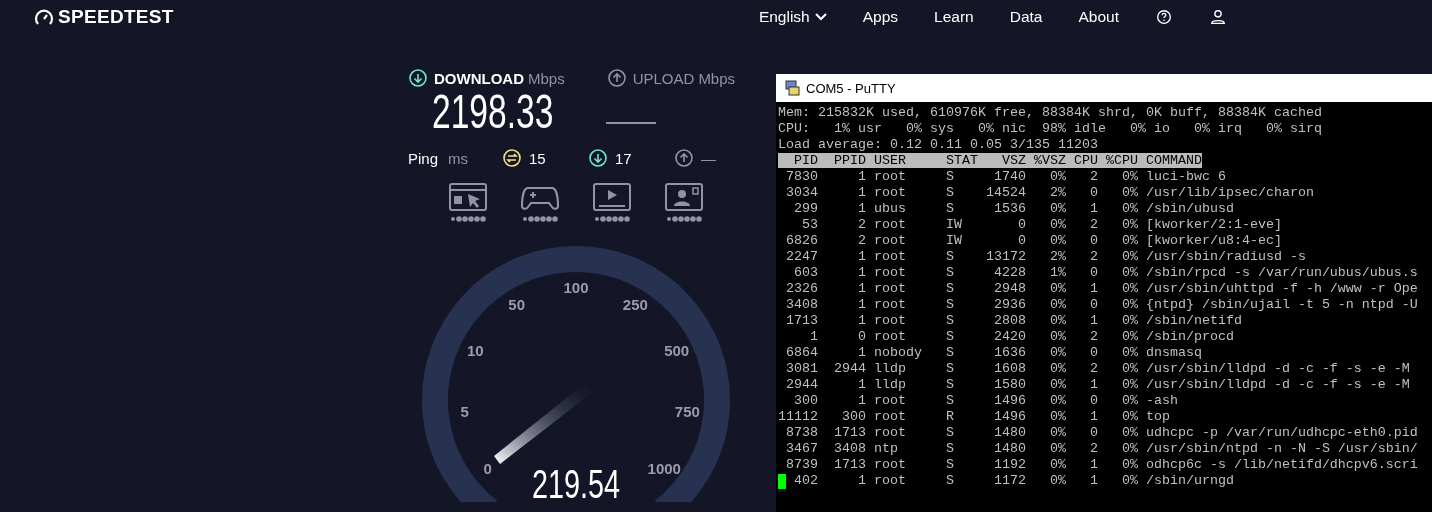 This screenshot has width=1432, height=512. What do you see at coordinates (974, 416) in the screenshot?
I see `process-row: 11112 300 root R 1496 0% 1 0% top` at bounding box center [974, 416].